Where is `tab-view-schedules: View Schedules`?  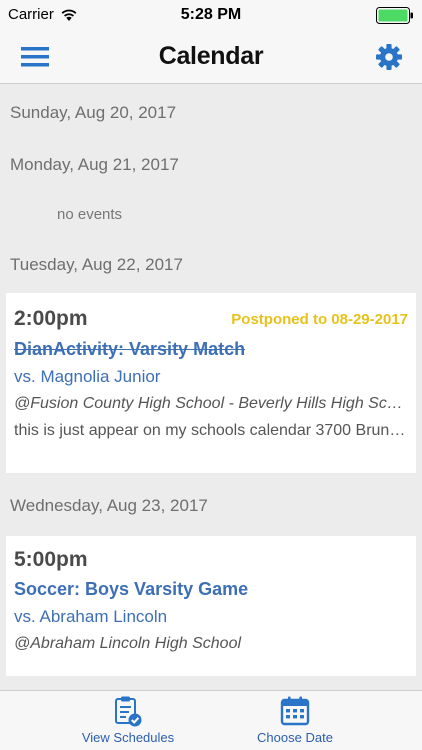 tab-view-schedules: View Schedules is located at coordinates (128, 720).